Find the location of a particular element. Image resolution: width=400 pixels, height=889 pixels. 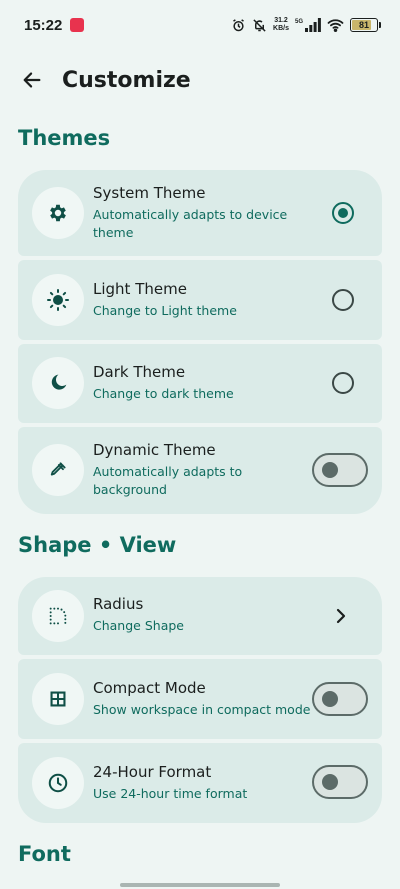

option-title: 24-Hour Format is located at coordinates (152, 772).